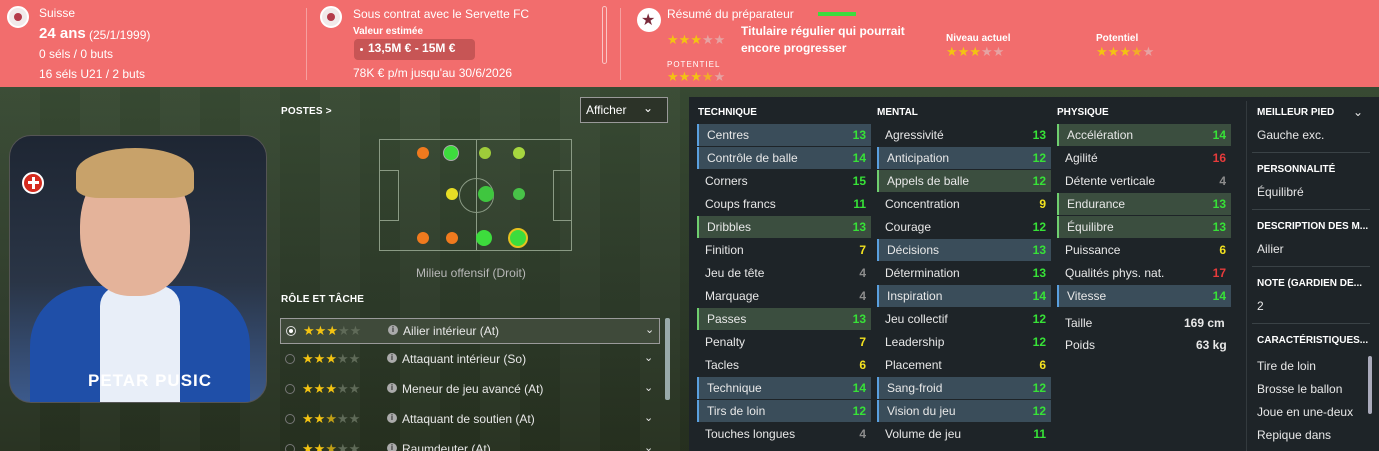 This screenshot has width=1379, height=451. What do you see at coordinates (1148, 51) in the screenshot?
I see `star-empty-icon: ★` at bounding box center [1148, 51].